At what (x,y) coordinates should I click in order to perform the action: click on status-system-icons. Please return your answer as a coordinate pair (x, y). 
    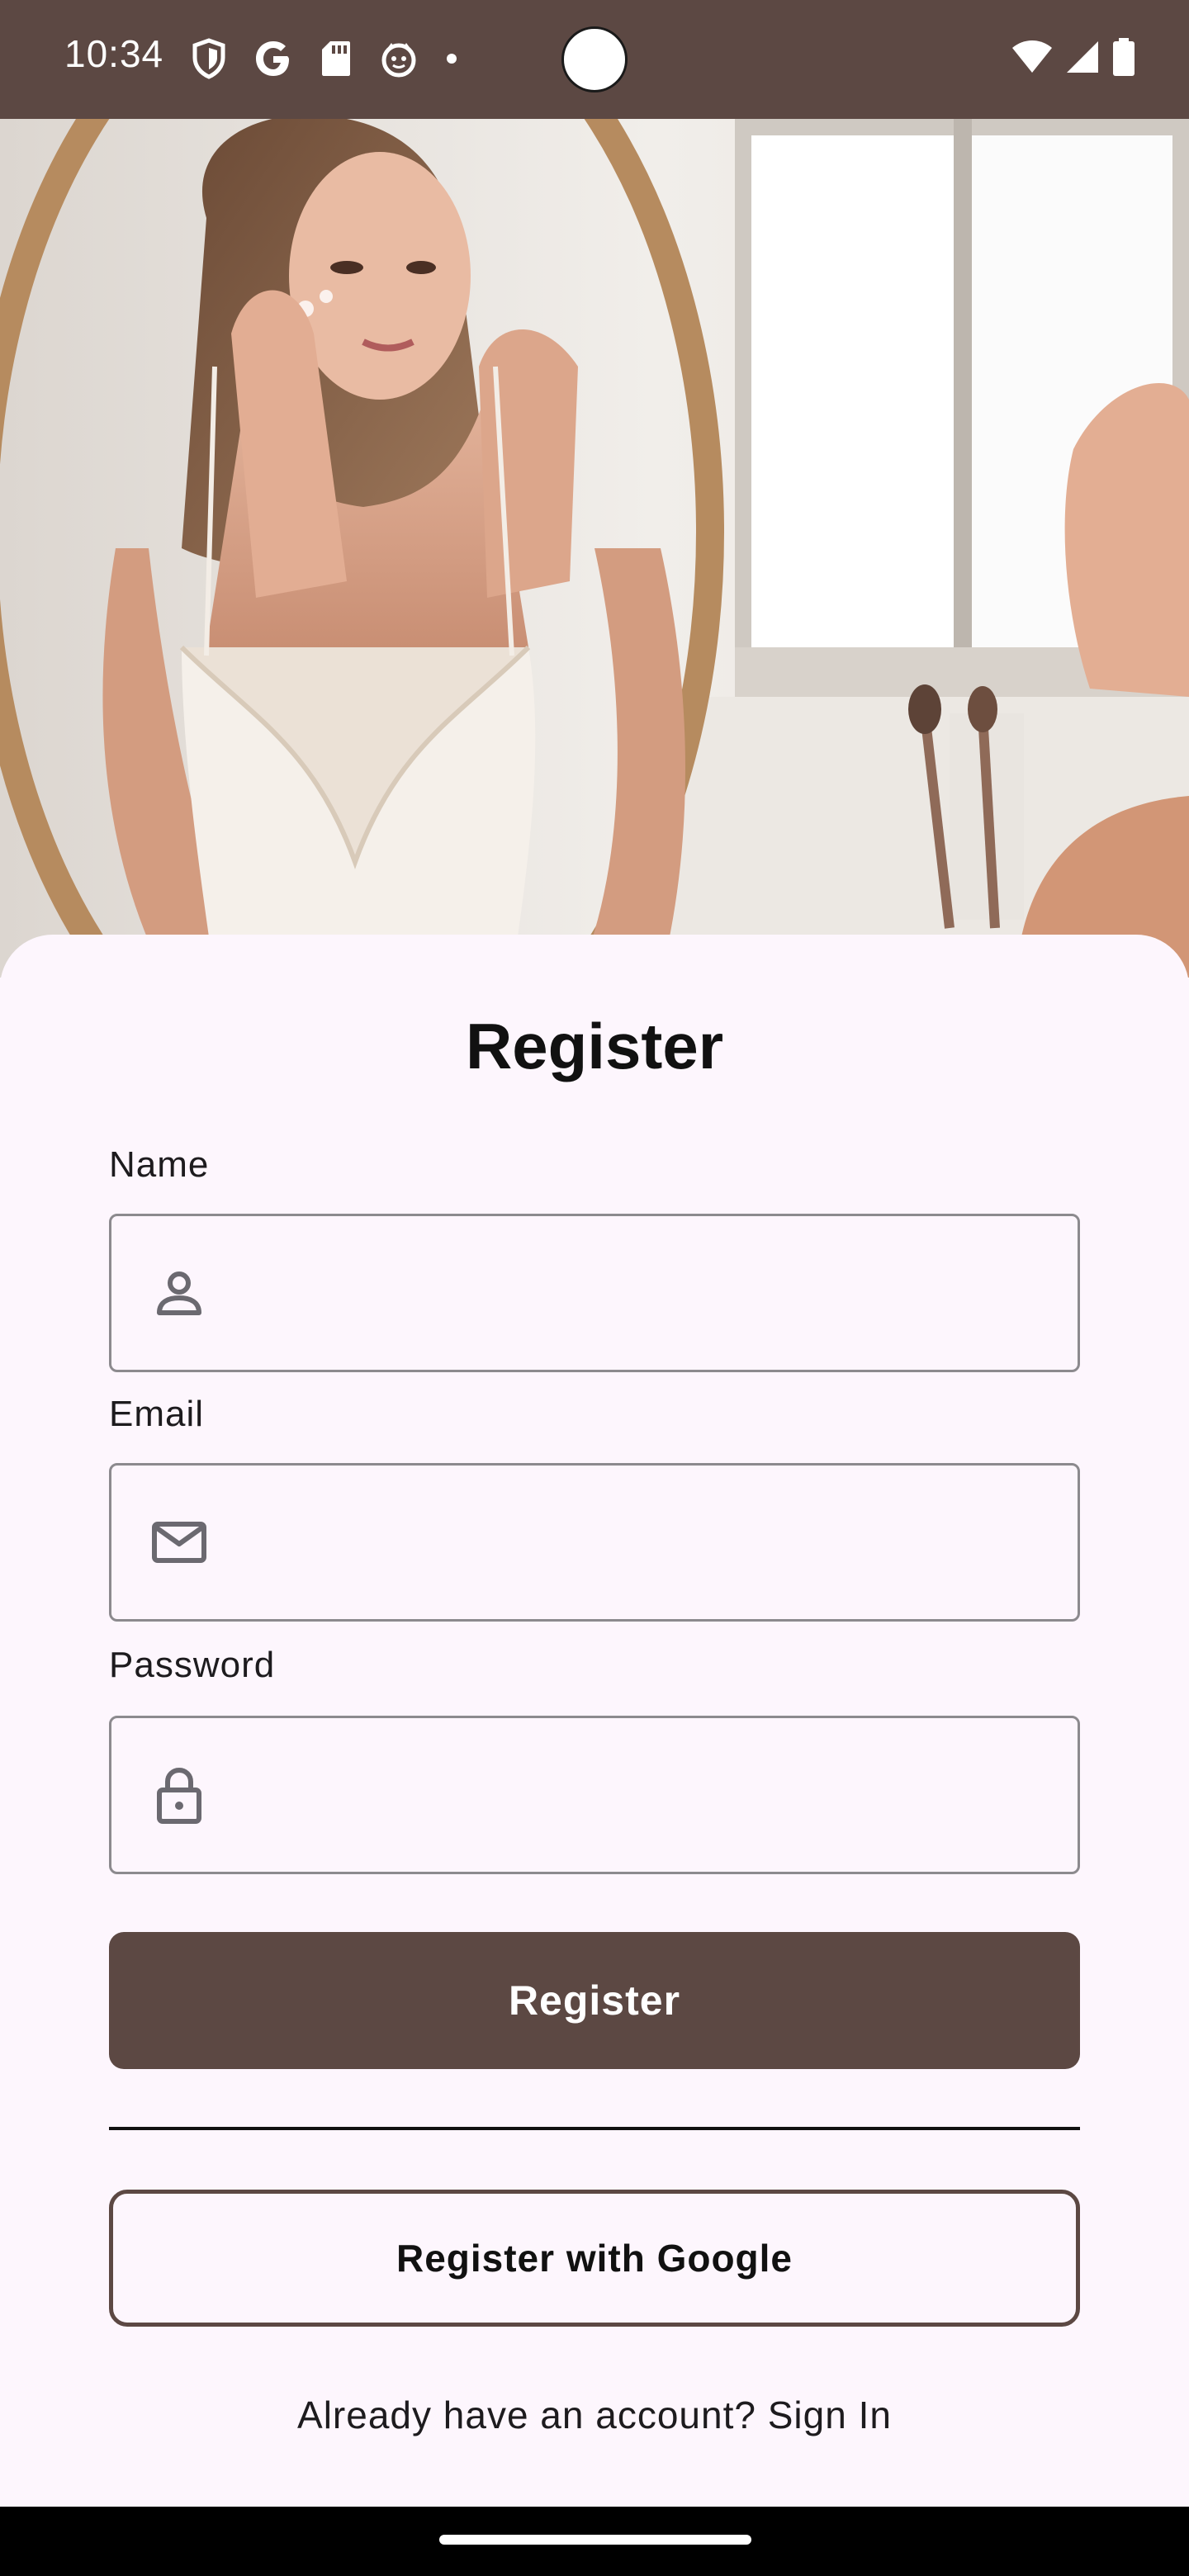
    Looking at the image, I should click on (1073, 59).